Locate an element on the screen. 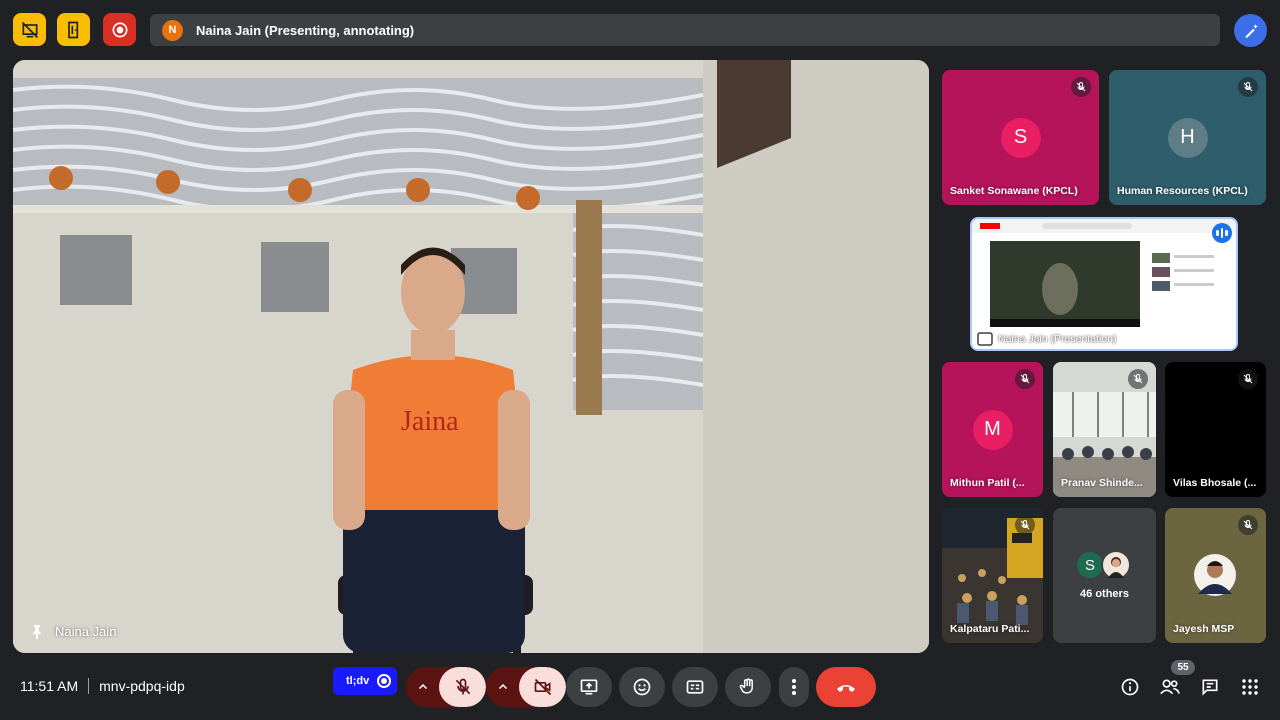 The height and width of the screenshot is (720, 1280). info-icon is located at coordinates (1130, 687).